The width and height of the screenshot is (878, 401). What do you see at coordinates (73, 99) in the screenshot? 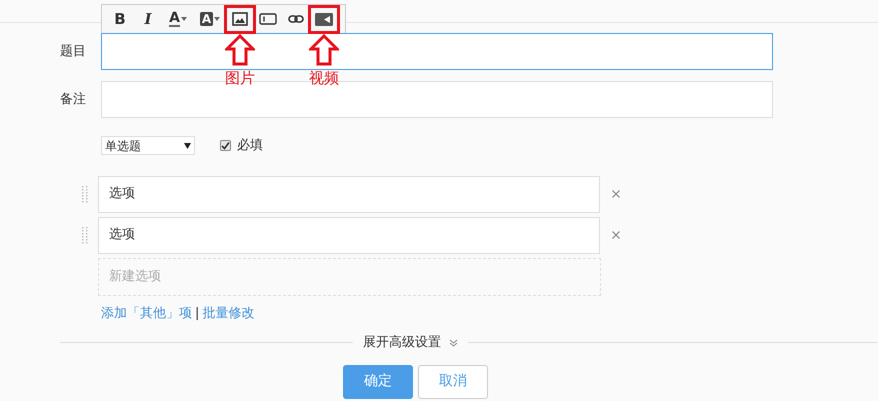
I see `field-label: 备注` at bounding box center [73, 99].